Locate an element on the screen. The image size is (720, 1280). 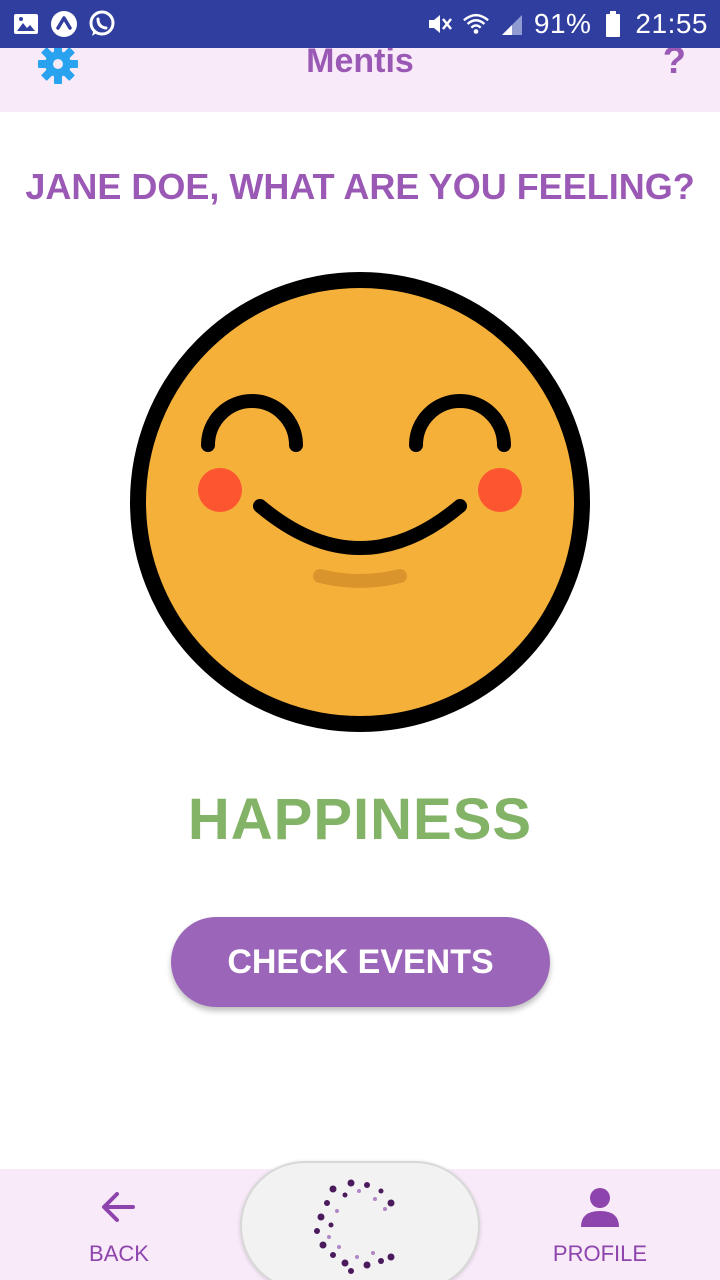
back-button: BACK is located at coordinates (119, 1226).